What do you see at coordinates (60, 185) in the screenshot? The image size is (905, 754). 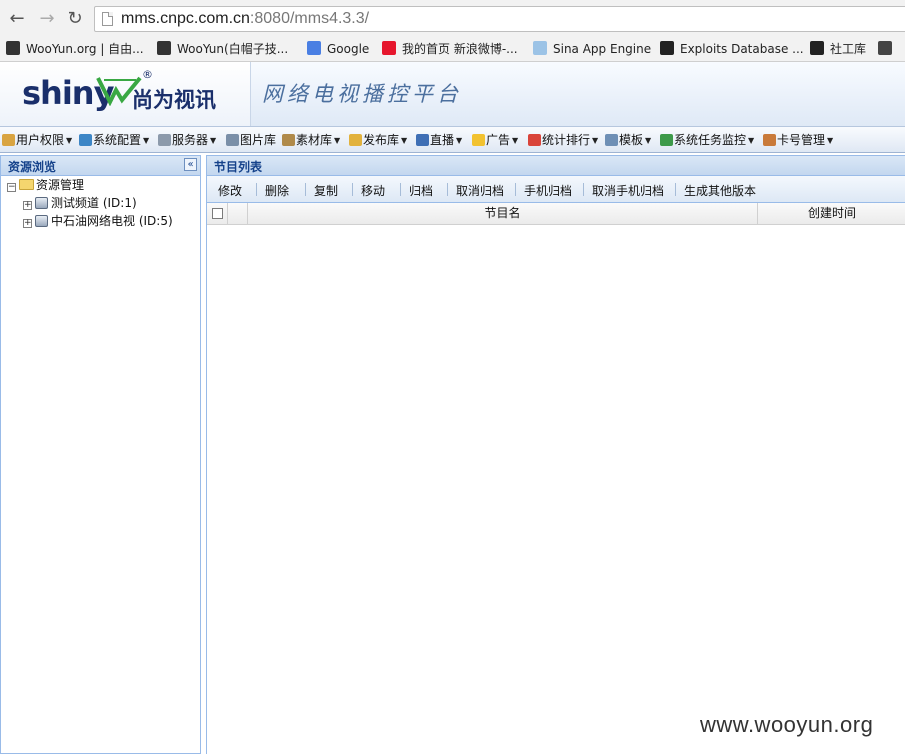 I see `tree-node-label: 资源管理` at bounding box center [60, 185].